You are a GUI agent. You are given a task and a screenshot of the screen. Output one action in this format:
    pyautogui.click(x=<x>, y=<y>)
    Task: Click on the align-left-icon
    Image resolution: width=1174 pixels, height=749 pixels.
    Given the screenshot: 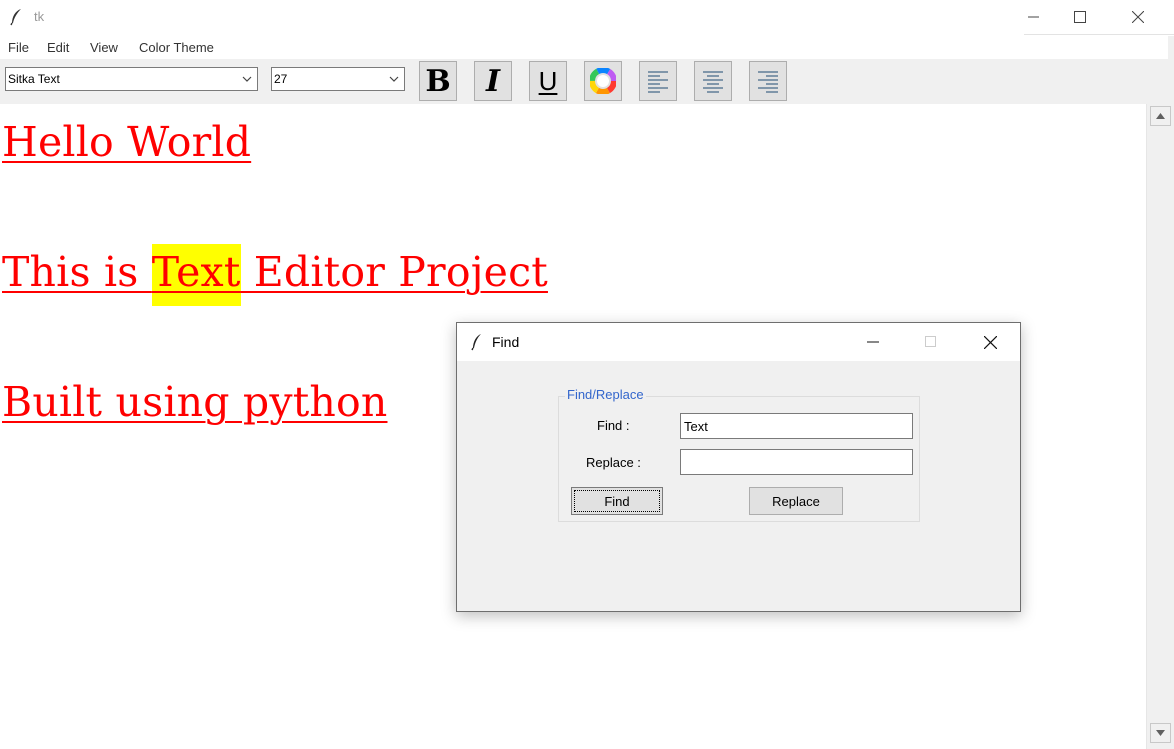 What is the action you would take?
    pyautogui.click(x=658, y=82)
    